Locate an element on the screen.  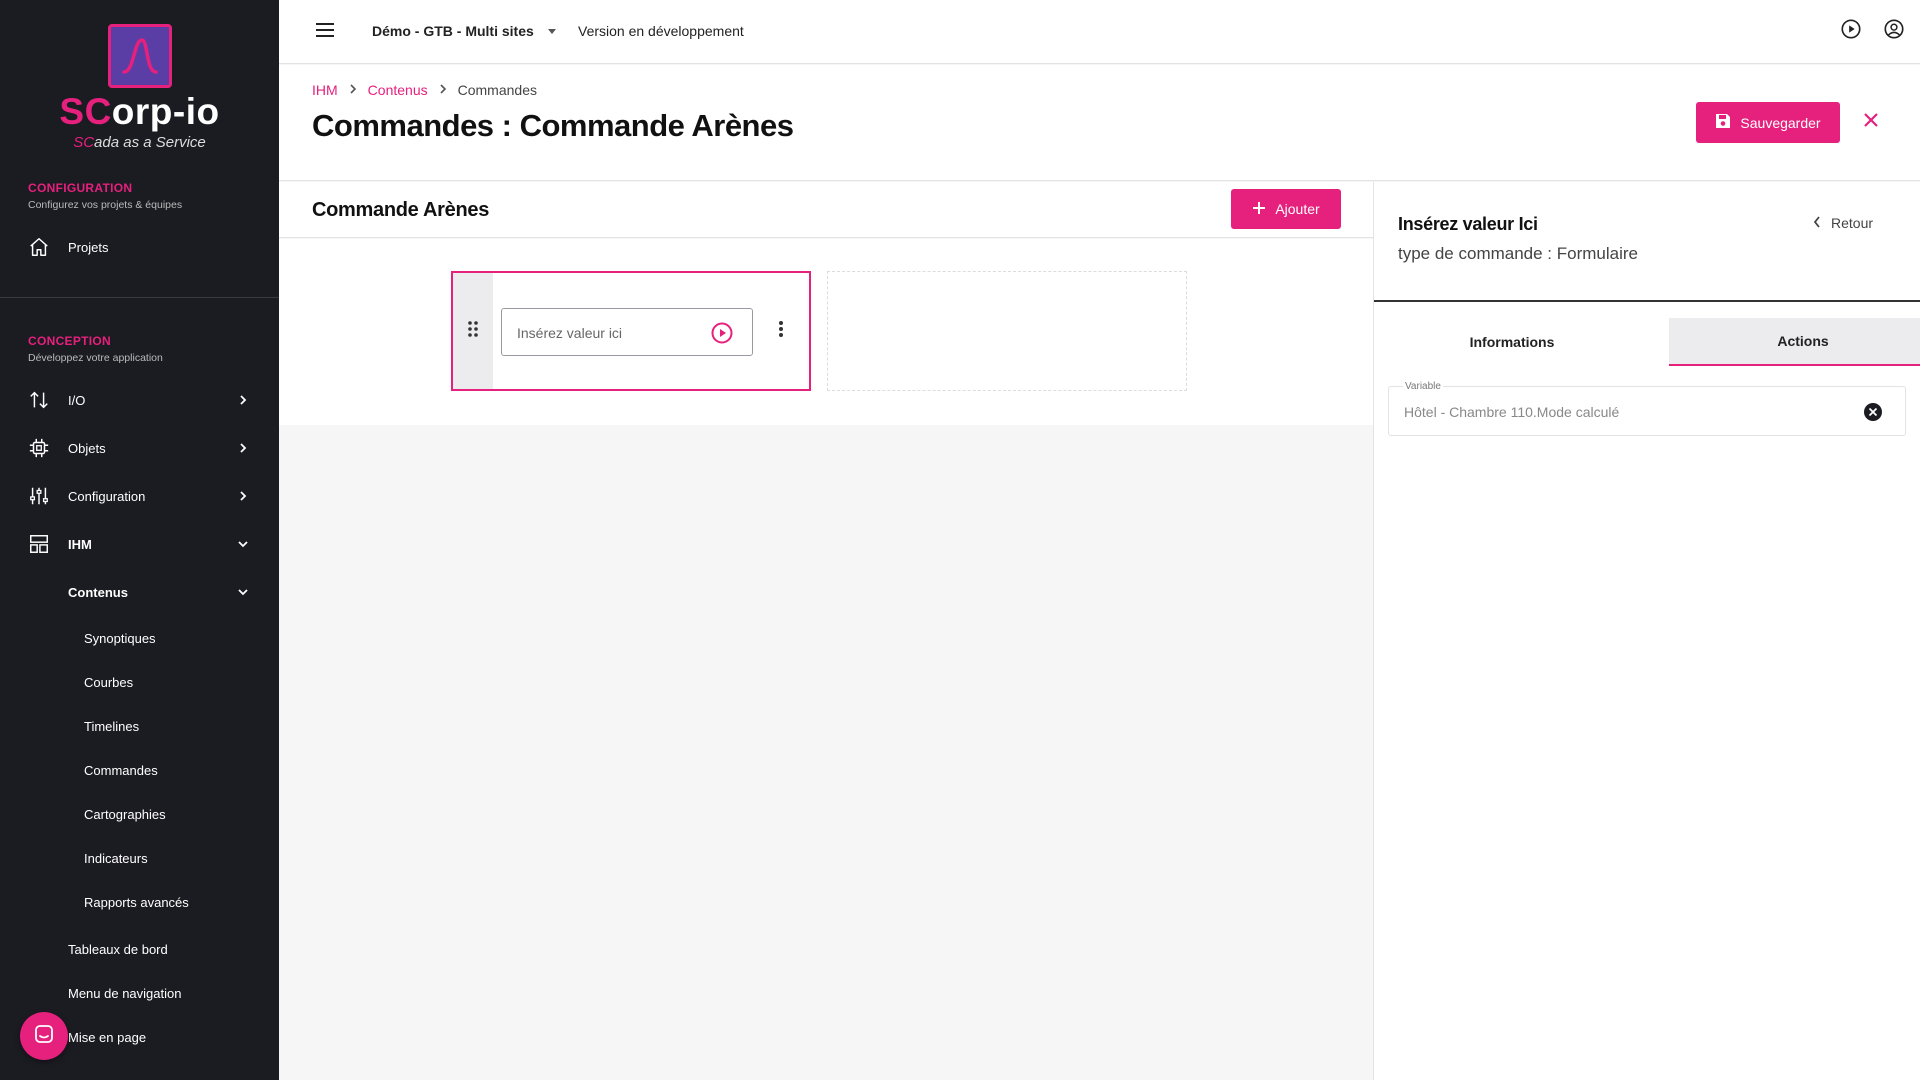
sidebar-item-timelines: Timelines is located at coordinates (139, 726).